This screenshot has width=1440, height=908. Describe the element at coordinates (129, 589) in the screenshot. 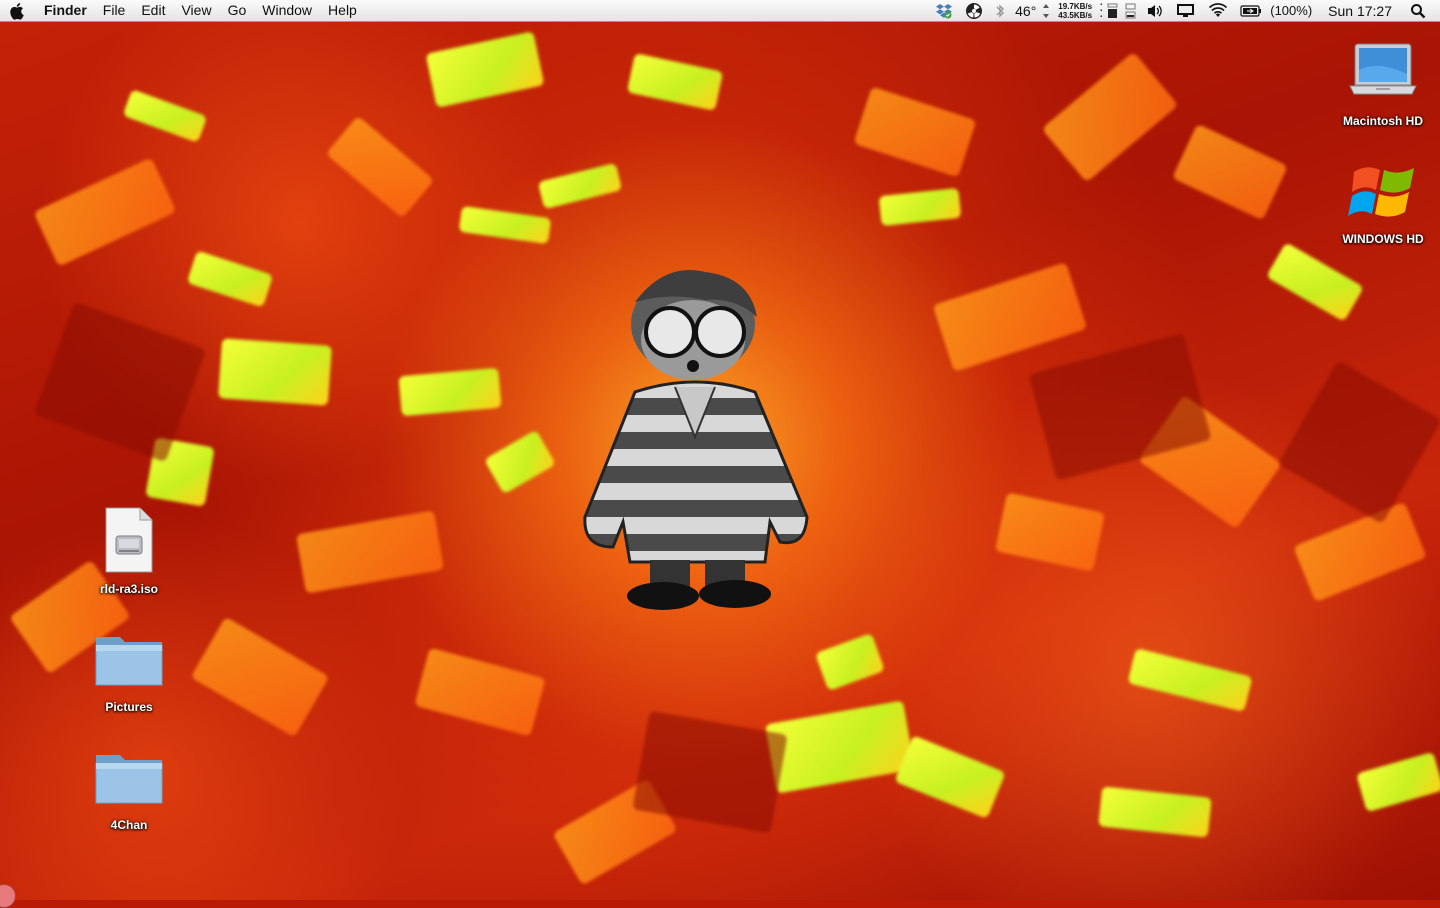

I see `desktop-icon-label: rld-ra3.iso` at that location.